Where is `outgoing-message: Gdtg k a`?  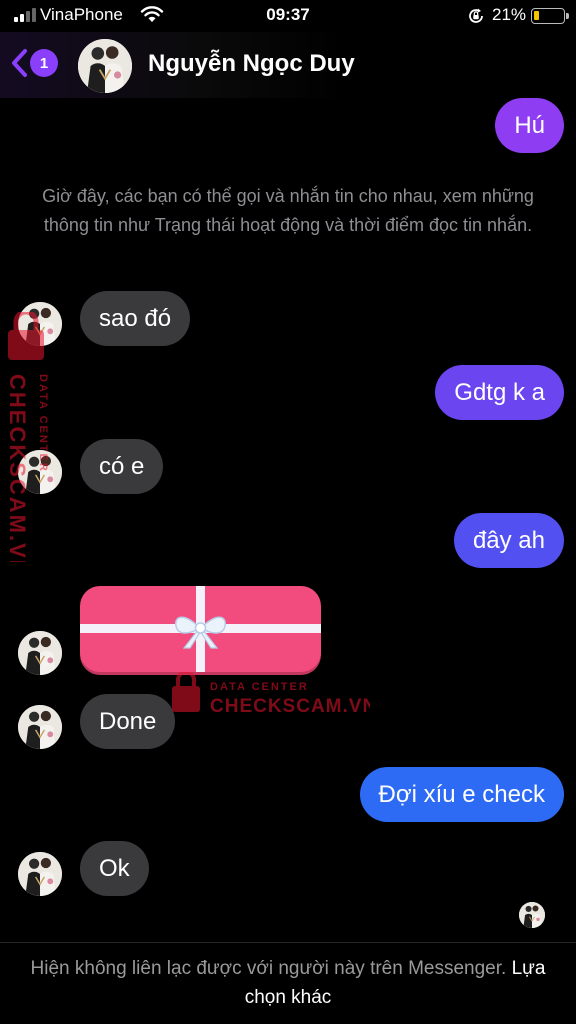
outgoing-message: Gdtg k a is located at coordinates (499, 392).